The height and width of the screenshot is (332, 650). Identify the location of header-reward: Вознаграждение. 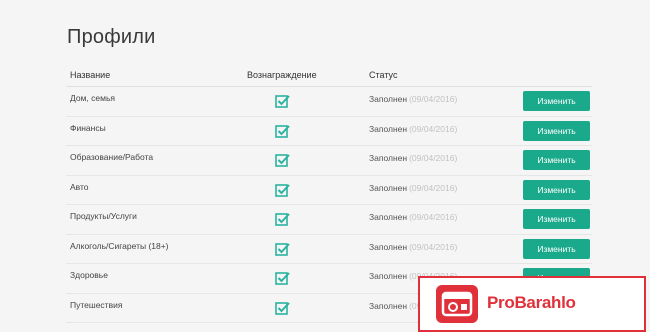
(282, 75).